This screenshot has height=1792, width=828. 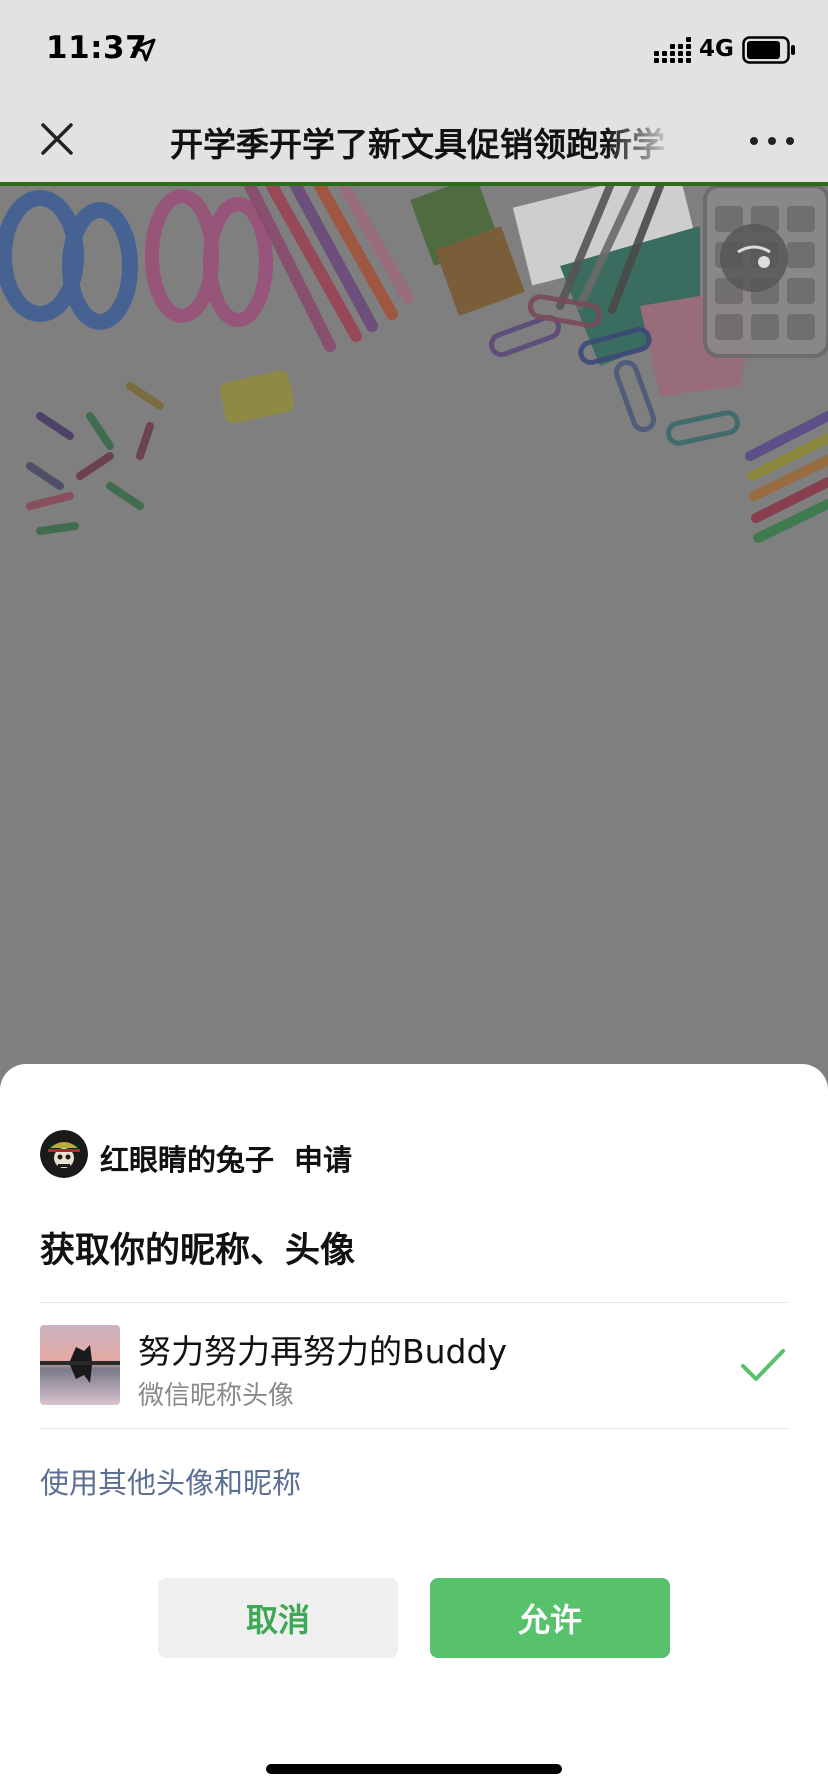 What do you see at coordinates (417, 144) in the screenshot?
I see `page-title: 开学季开学了新文具促销领跑新学` at bounding box center [417, 144].